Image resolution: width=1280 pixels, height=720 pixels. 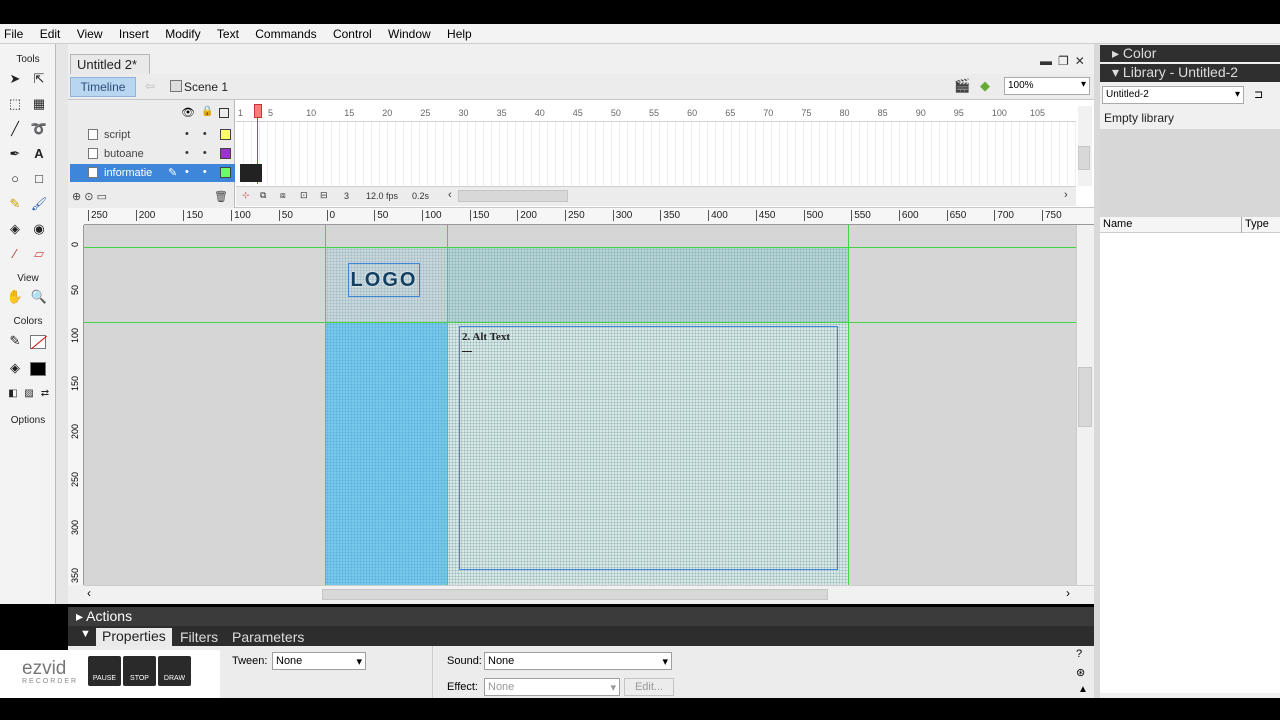 What do you see at coordinates (39, 297) in the screenshot?
I see `zoom-tool-icon: 🔍` at bounding box center [39, 297].